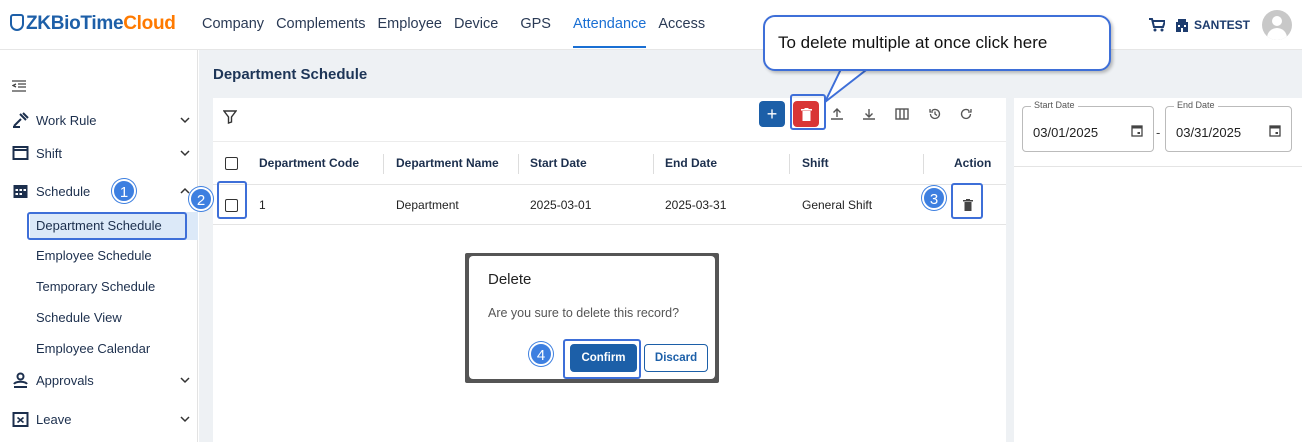 The height and width of the screenshot is (442, 1302). I want to click on nav-gps: GPS, so click(535, 32).